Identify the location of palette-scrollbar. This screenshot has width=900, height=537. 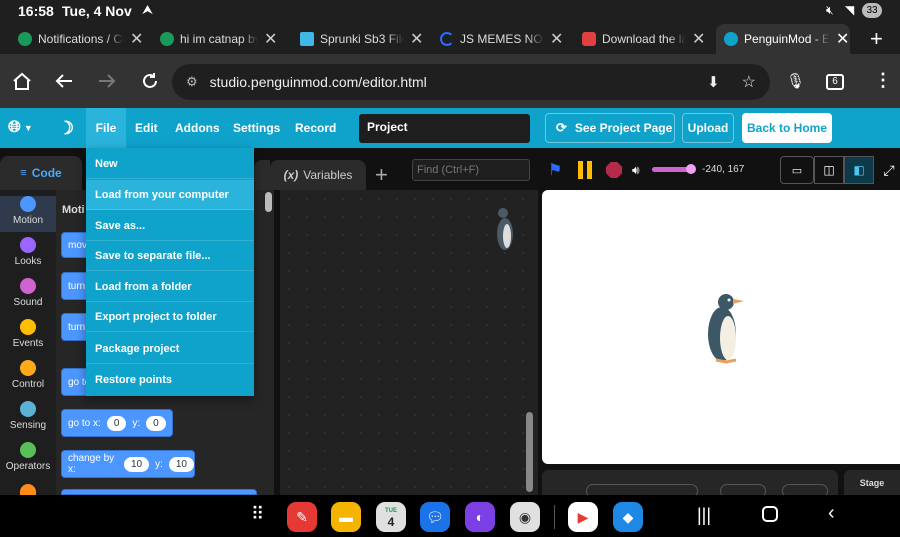
(268, 202).